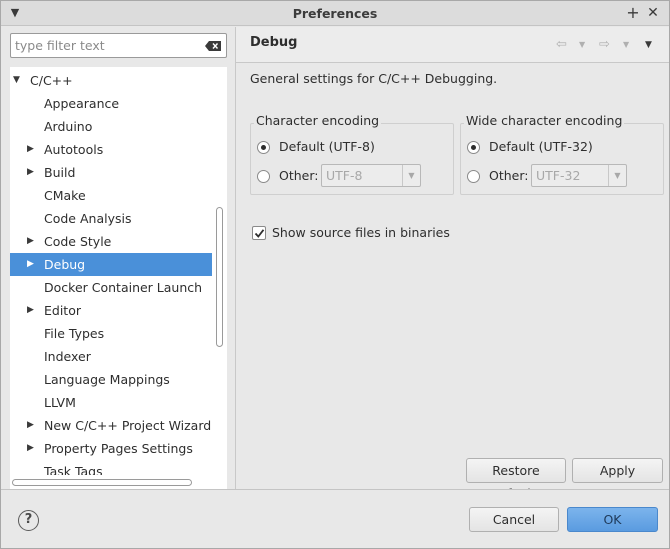 The height and width of the screenshot is (549, 670). I want to click on tree-item-label: Task Tags, so click(73, 469).